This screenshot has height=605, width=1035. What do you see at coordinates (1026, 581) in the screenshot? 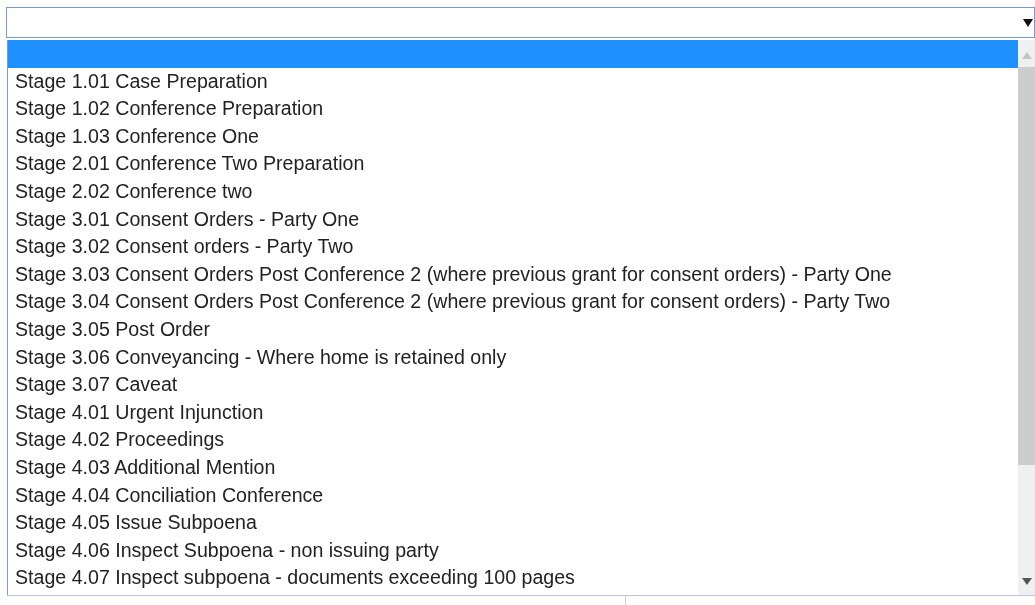
I see `scroll-down-icon` at bounding box center [1026, 581].